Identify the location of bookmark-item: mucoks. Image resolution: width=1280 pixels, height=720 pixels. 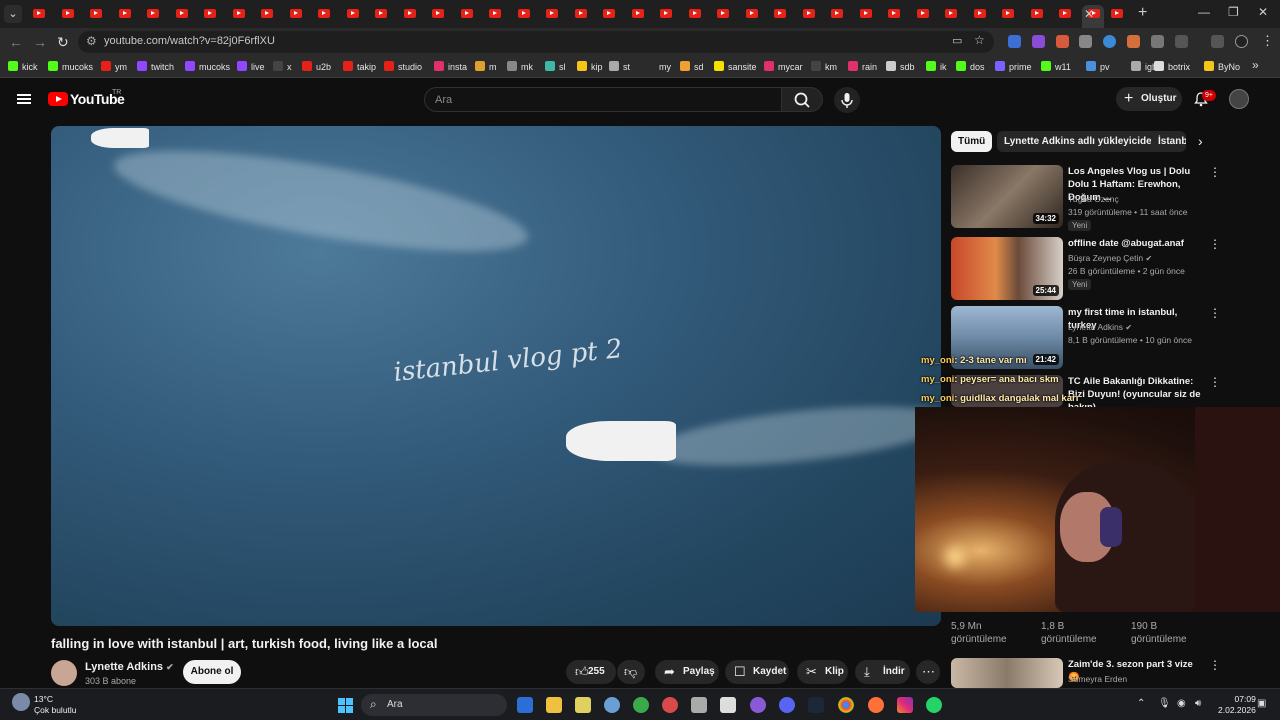
(70, 67).